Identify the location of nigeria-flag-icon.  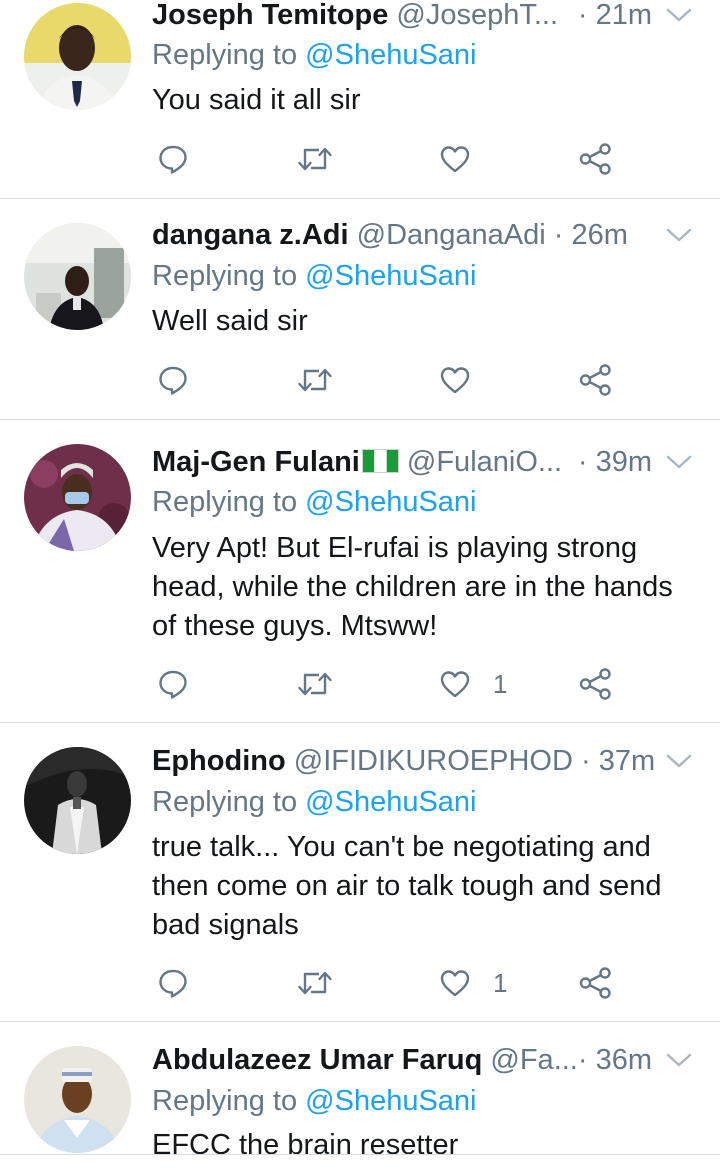
(380, 461).